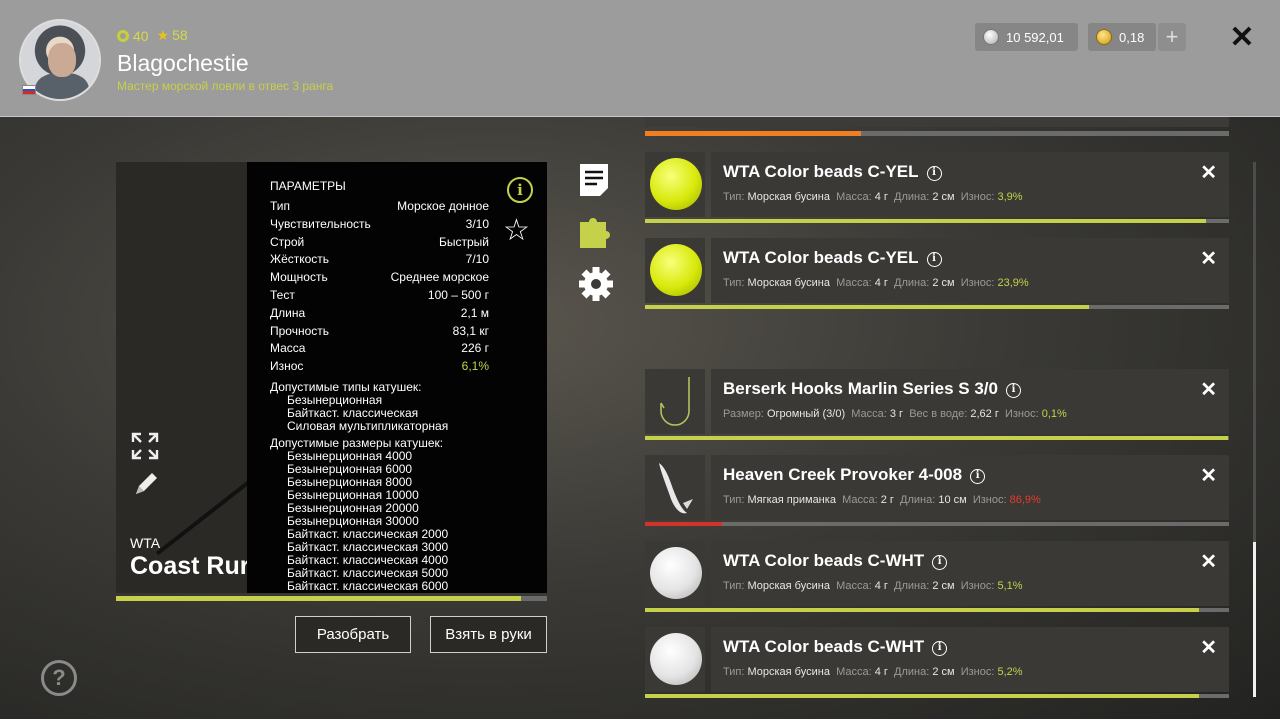  Describe the element at coordinates (824, 560) in the screenshot. I see `item-name: WTA Color beads C-WHT` at that location.